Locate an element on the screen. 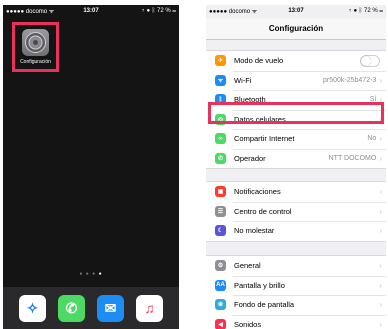  settings-row: ◀ Sonidos › is located at coordinates (296, 321).